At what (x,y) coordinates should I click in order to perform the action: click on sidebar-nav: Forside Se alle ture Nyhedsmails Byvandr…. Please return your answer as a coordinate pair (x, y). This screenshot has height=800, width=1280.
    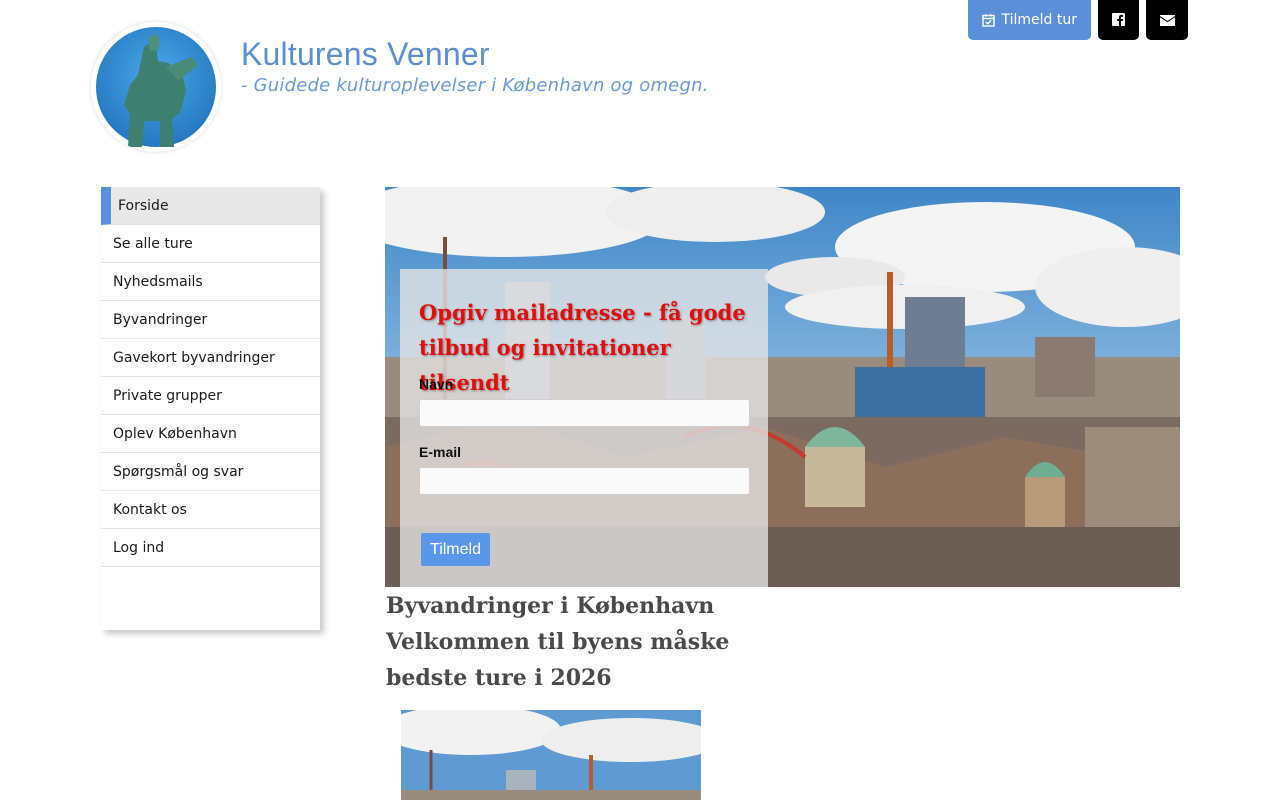
    Looking at the image, I should click on (210, 408).